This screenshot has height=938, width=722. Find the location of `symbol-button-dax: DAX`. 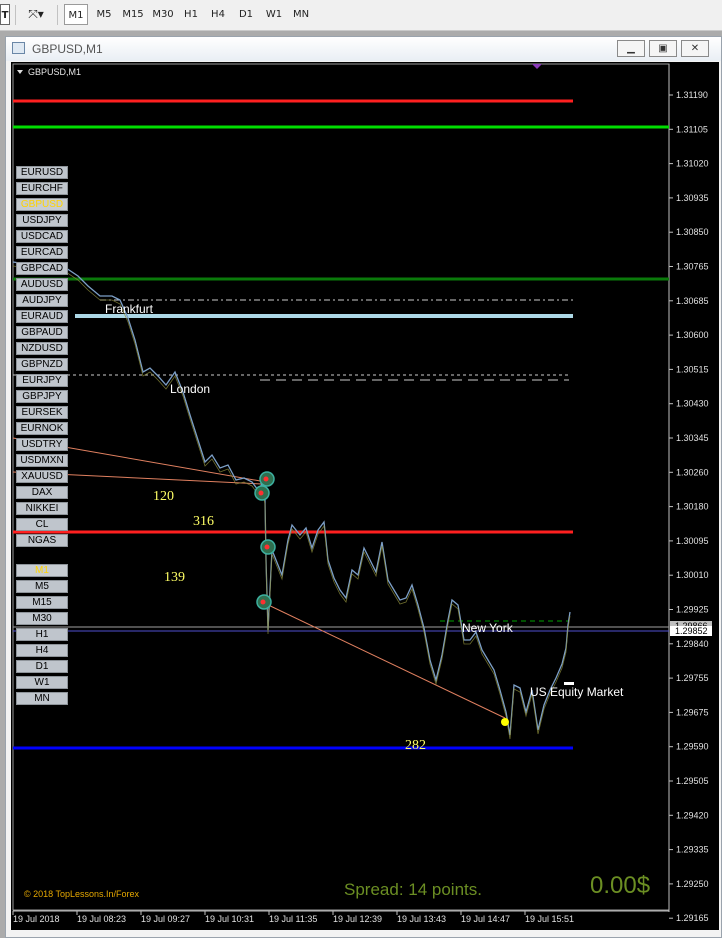

symbol-button-dax: DAX is located at coordinates (42, 492).